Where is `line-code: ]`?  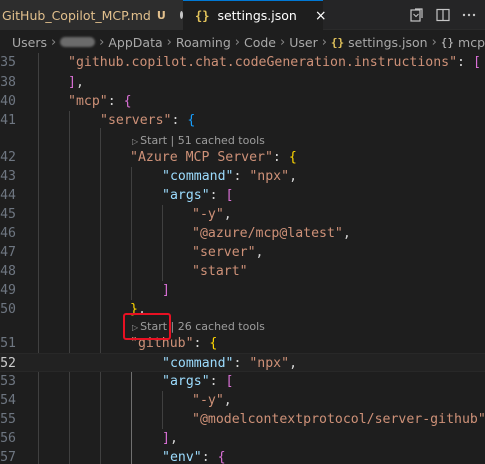 line-code: ] is located at coordinates (166, 290).